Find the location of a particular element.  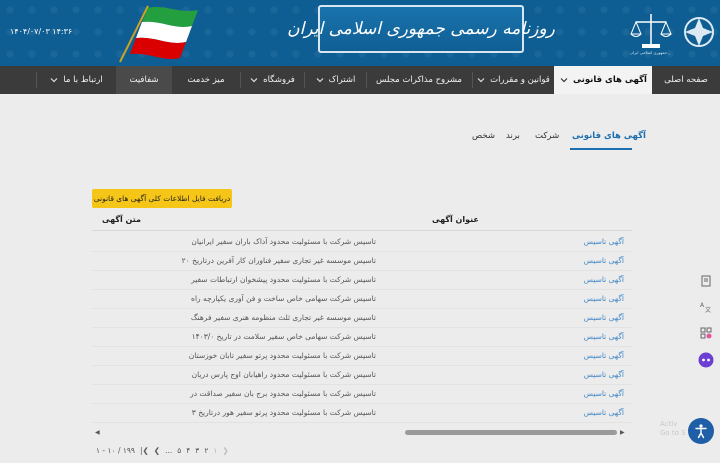

nav-legal-ads: آگهی های قانونی is located at coordinates (603, 80).